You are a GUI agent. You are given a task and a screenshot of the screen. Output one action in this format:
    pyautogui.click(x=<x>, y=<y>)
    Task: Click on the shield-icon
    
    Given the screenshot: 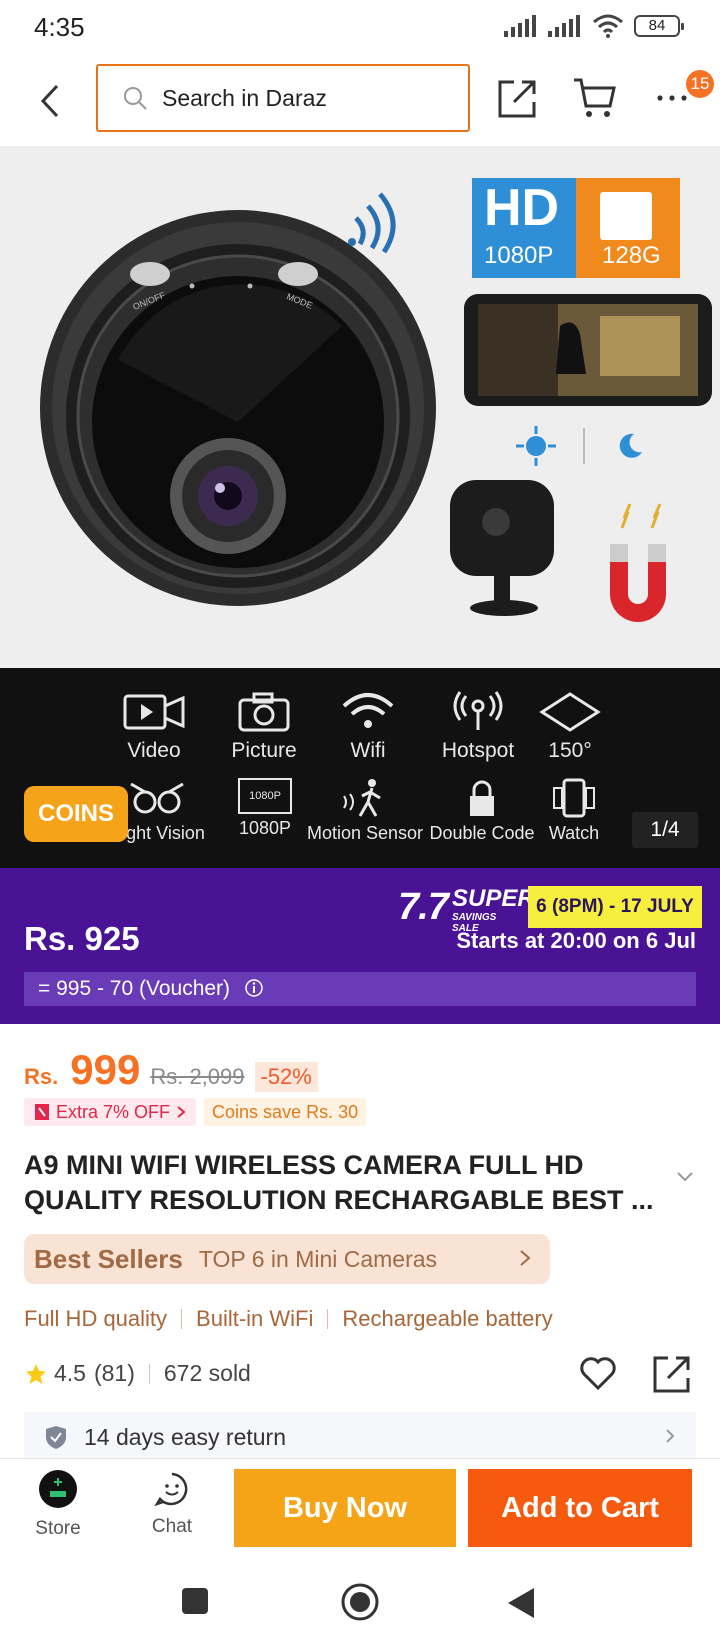 What is the action you would take?
    pyautogui.click(x=56, y=1437)
    